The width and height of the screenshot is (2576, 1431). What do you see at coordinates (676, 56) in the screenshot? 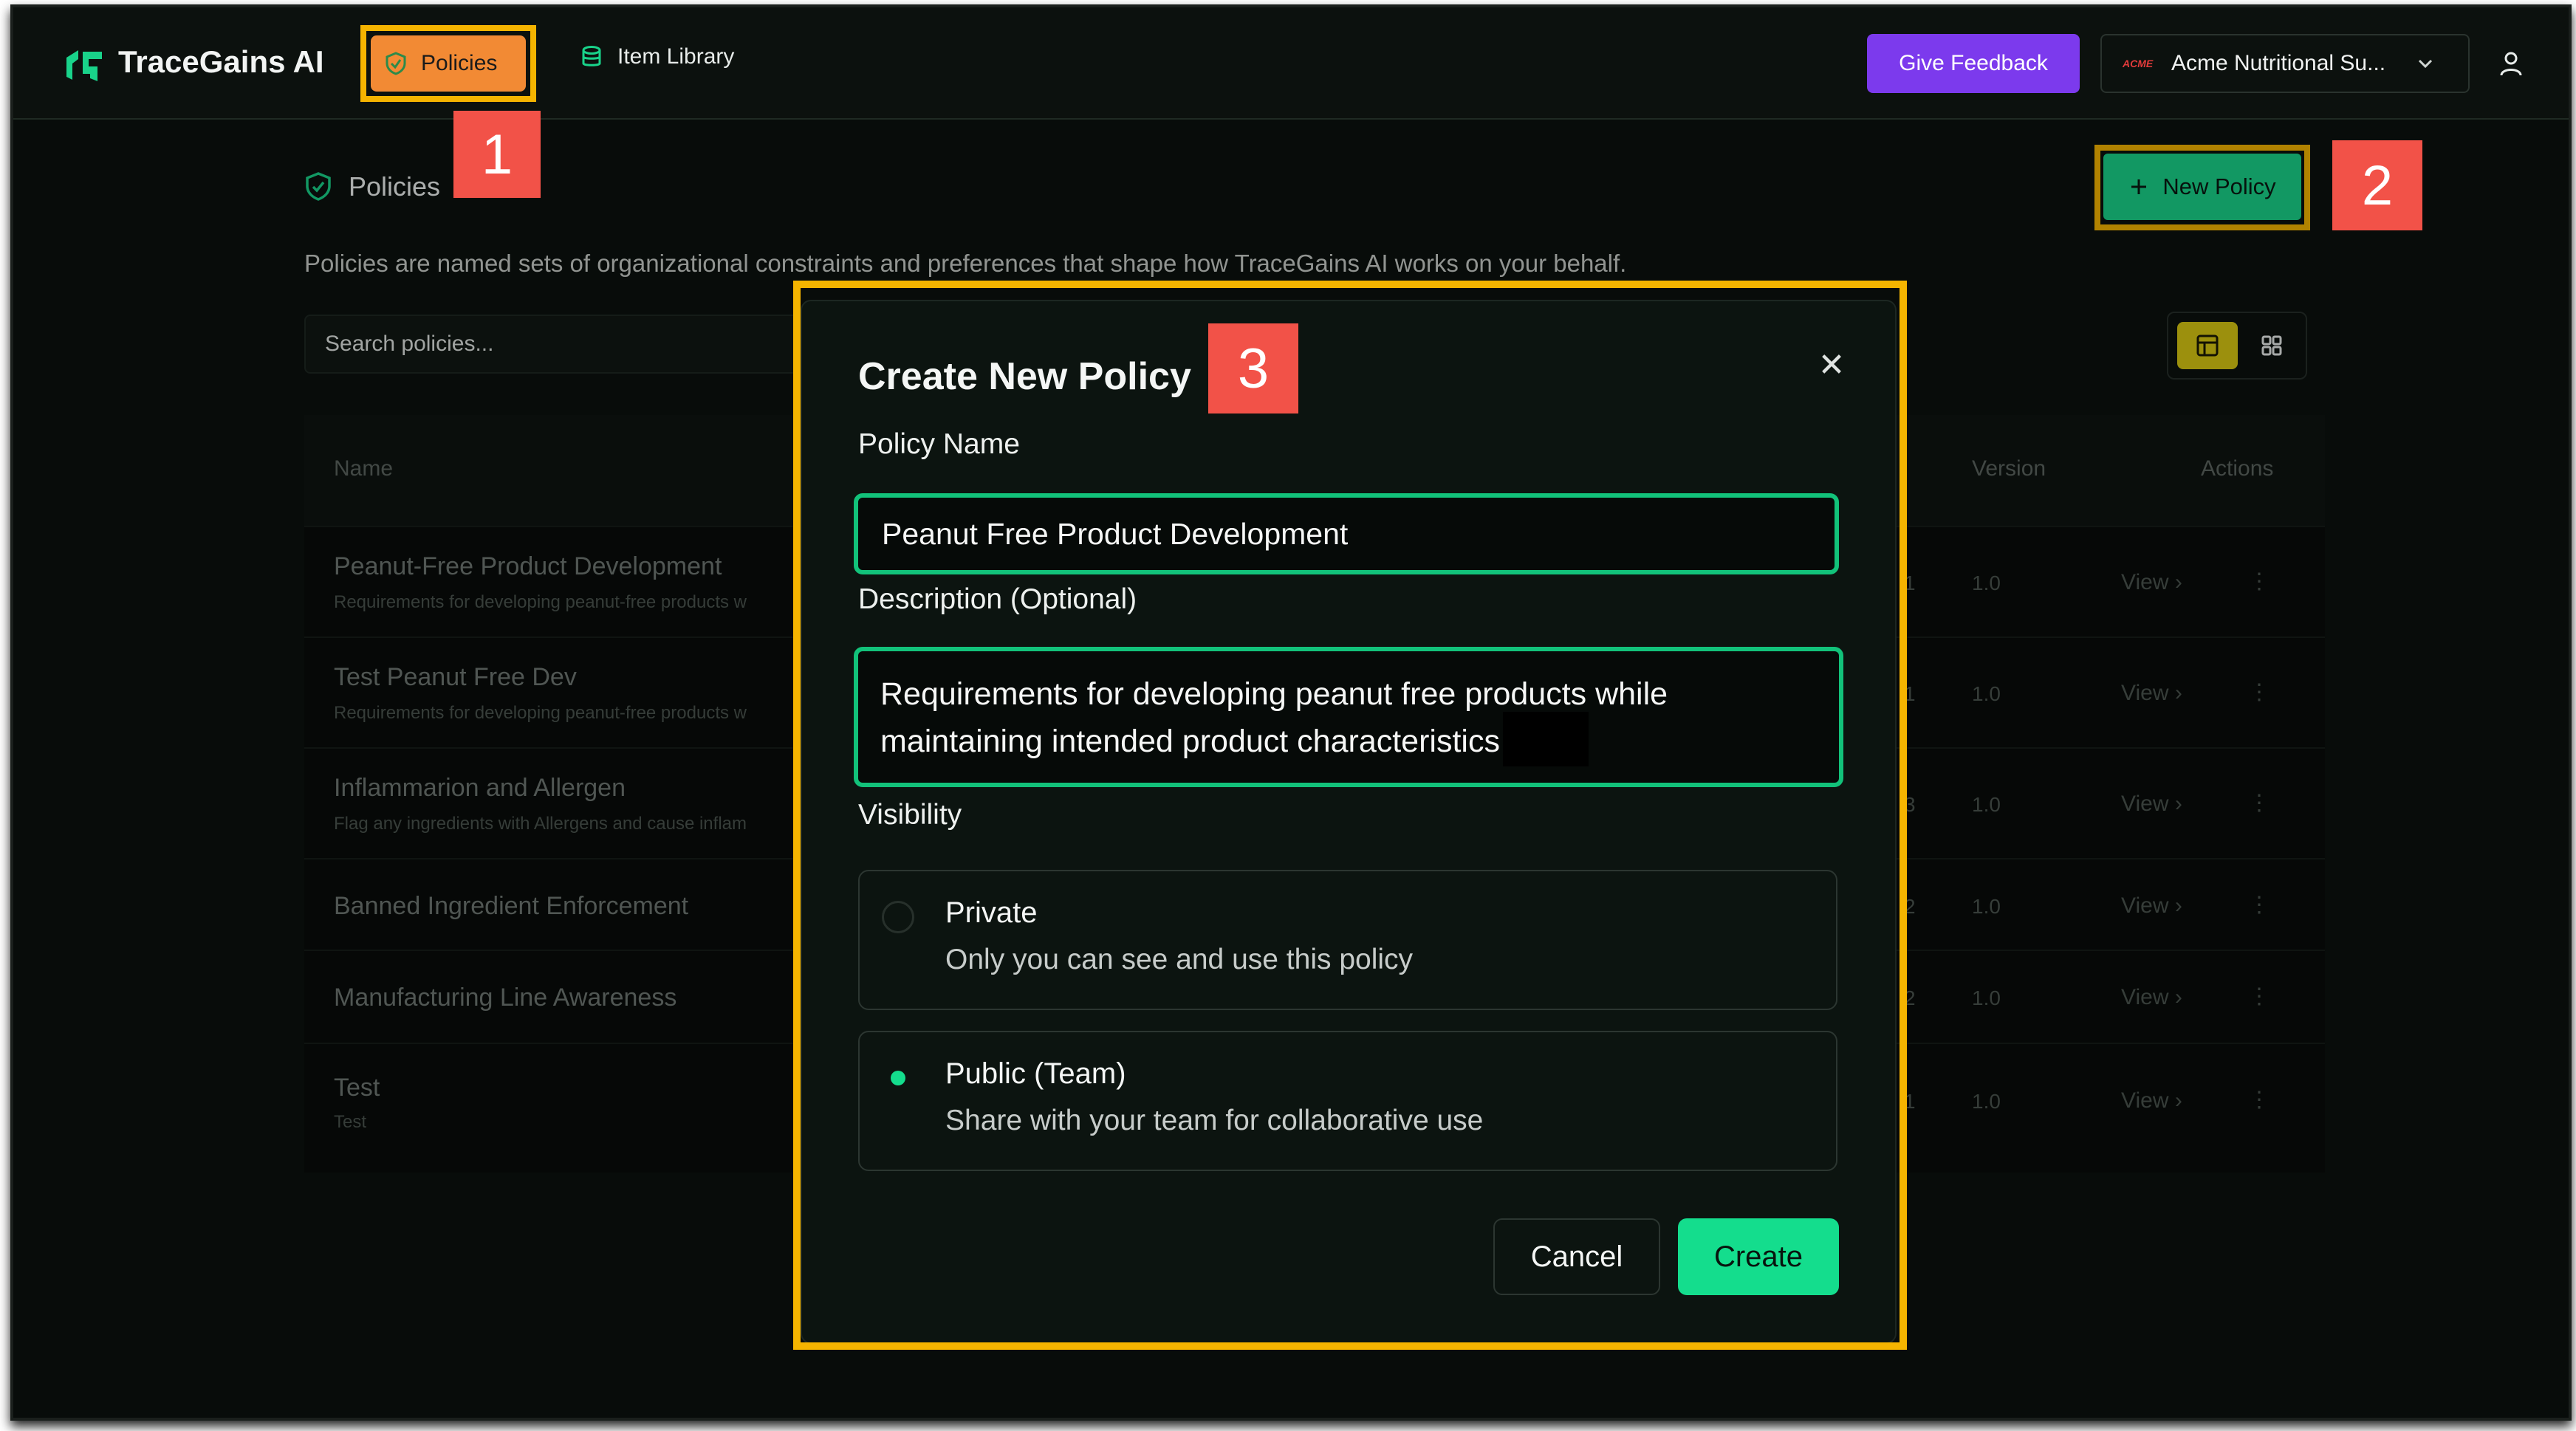
I see `nav-item-library-label: Item Library` at bounding box center [676, 56].